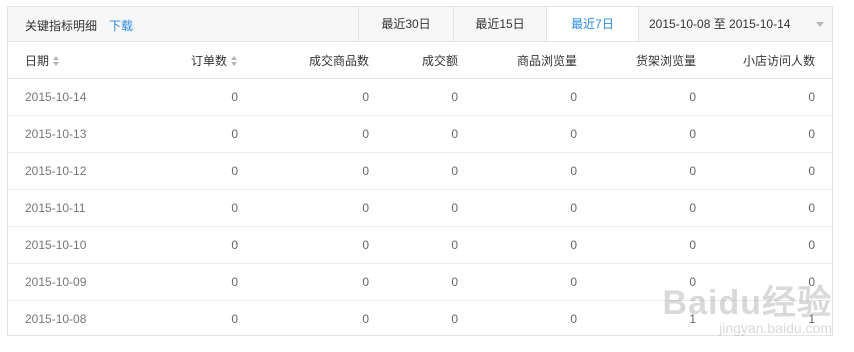  What do you see at coordinates (420, 319) in the screenshot?
I see `table-row: 2015-10-08 0 0 0 0 1 1` at bounding box center [420, 319].